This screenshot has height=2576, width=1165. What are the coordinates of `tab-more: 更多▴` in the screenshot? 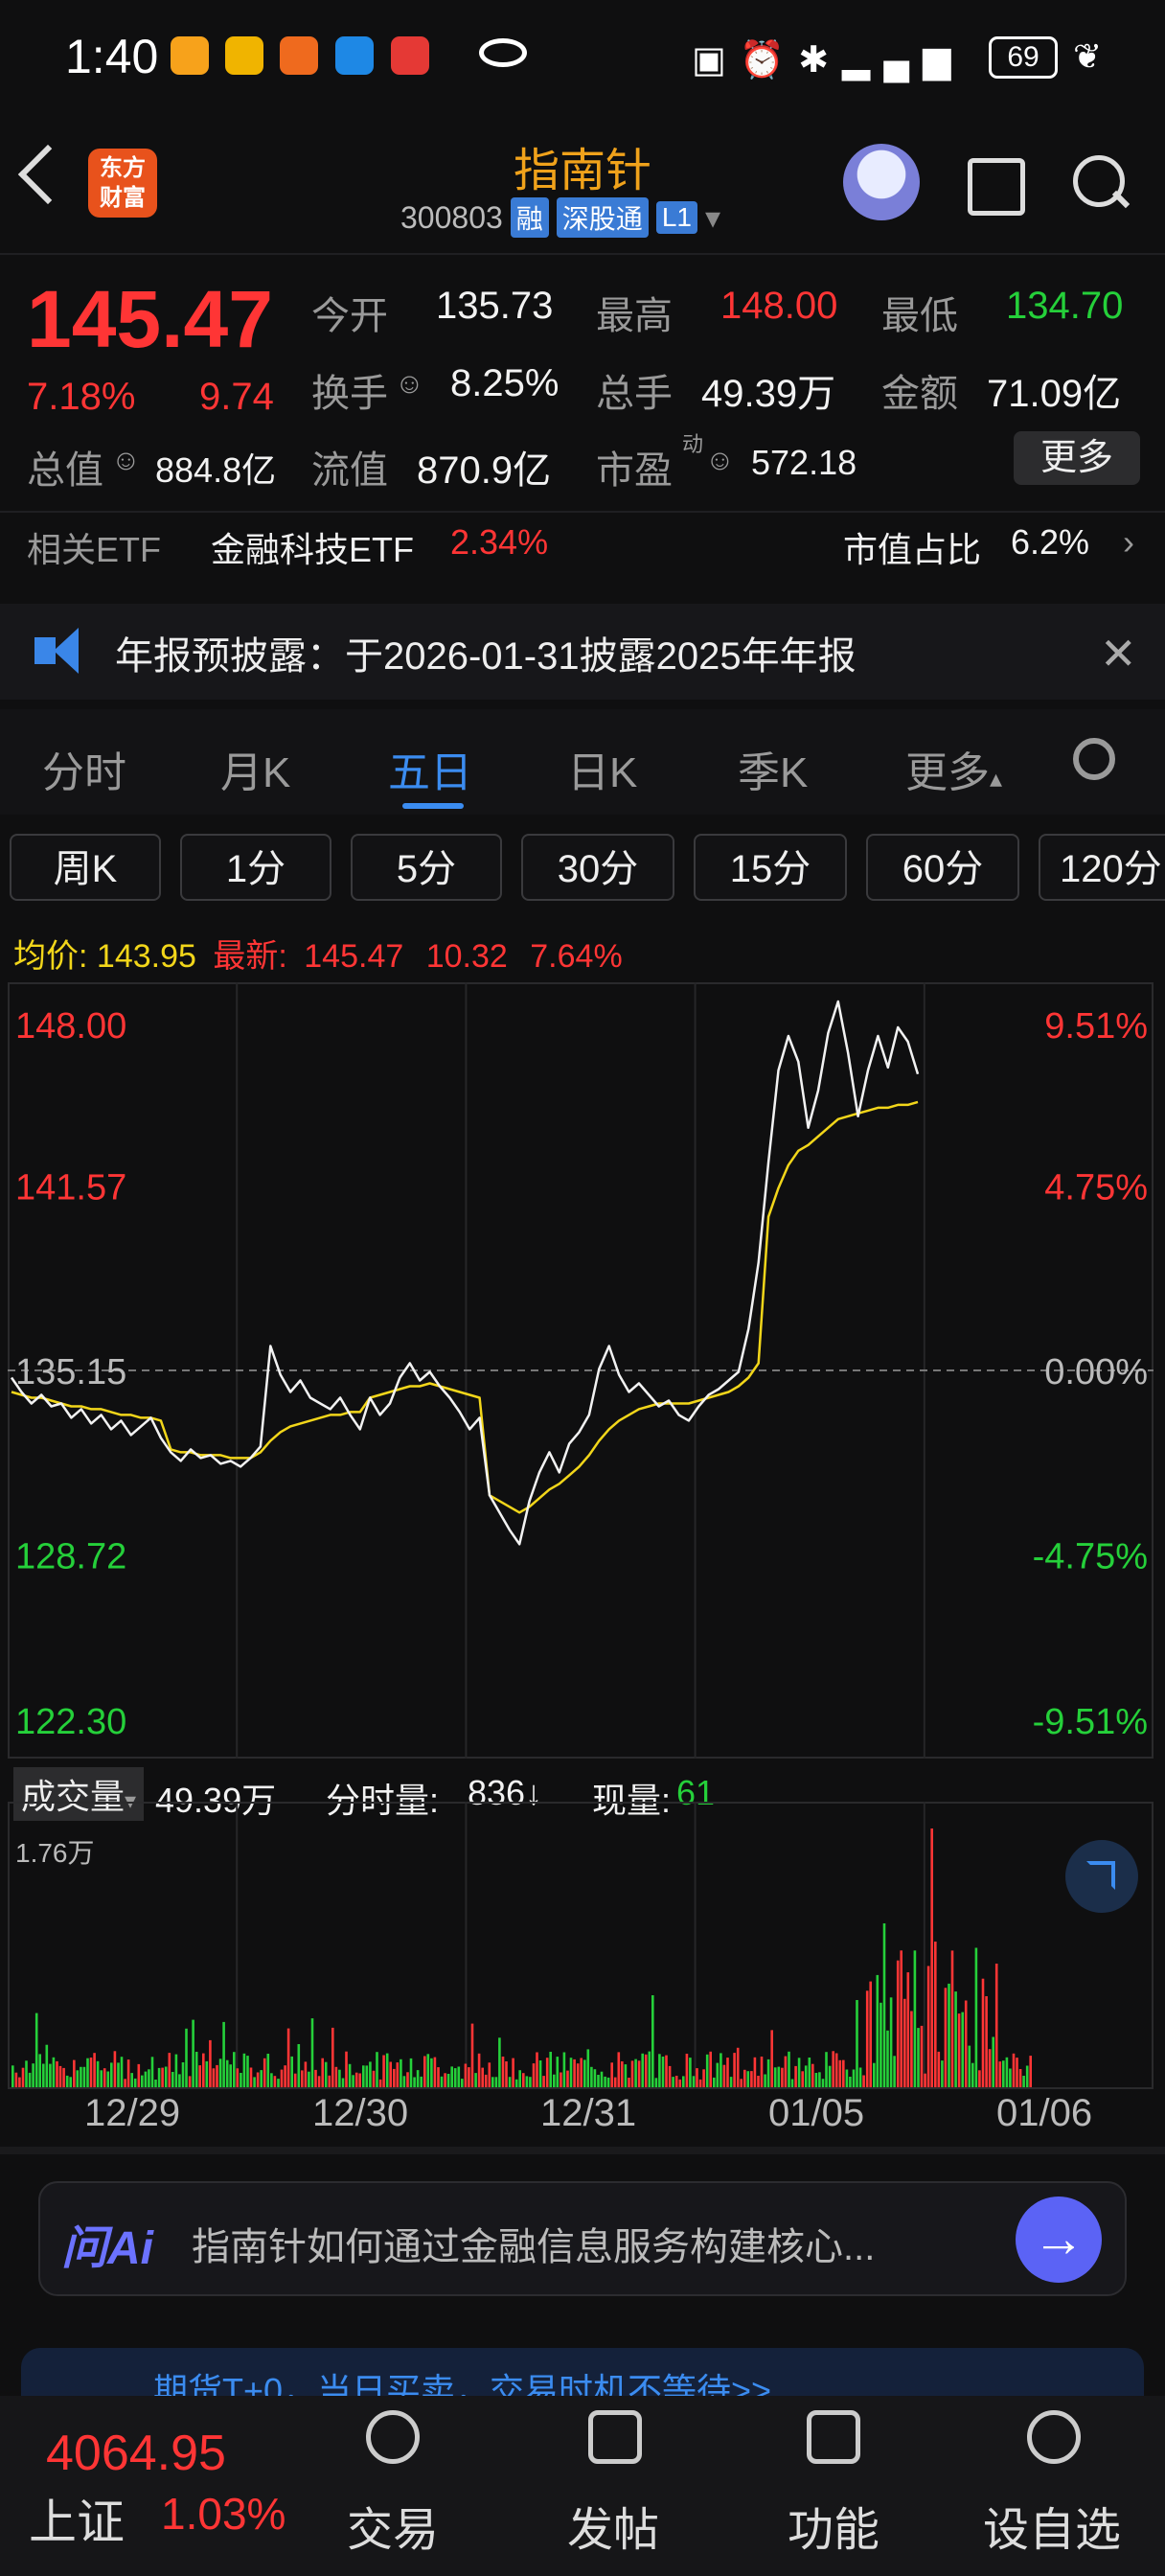 It's located at (954, 768).